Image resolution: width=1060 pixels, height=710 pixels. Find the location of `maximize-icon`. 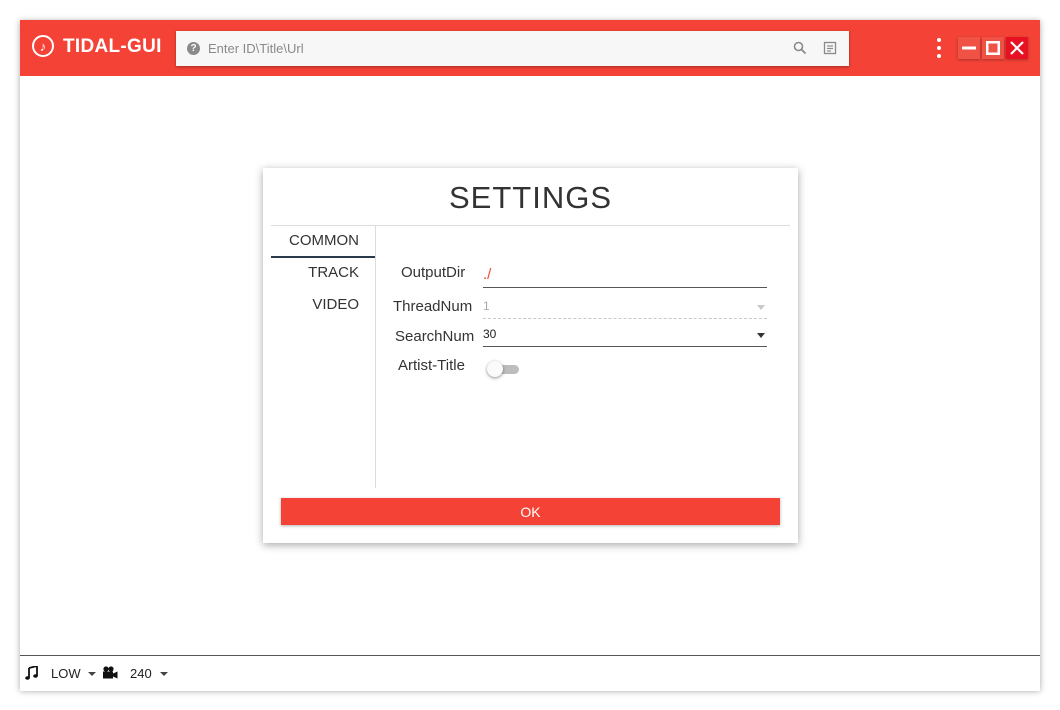

maximize-icon is located at coordinates (993, 48).